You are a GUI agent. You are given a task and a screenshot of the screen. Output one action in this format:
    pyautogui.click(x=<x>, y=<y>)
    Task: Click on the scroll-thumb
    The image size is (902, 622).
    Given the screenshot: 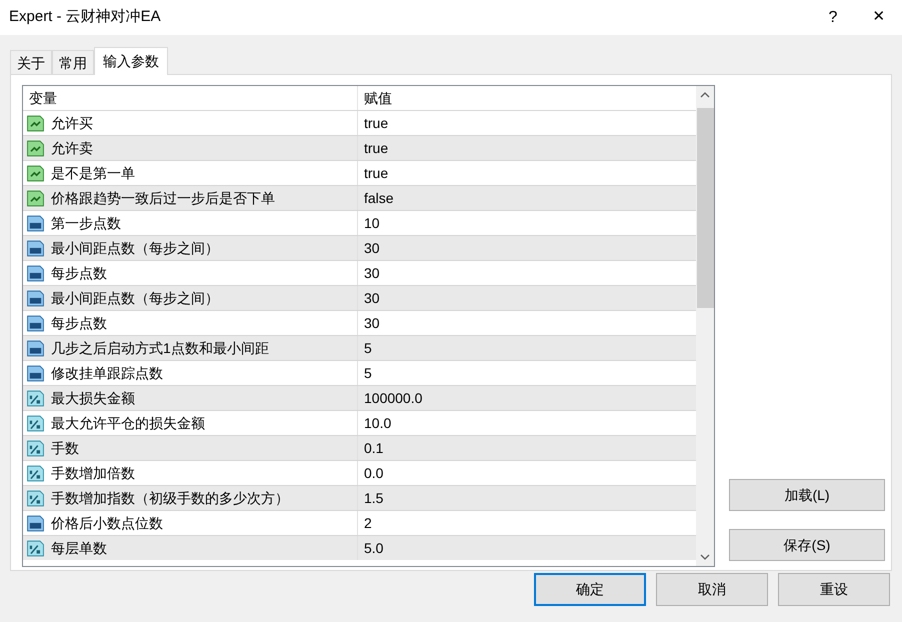 What is the action you would take?
    pyautogui.click(x=705, y=208)
    